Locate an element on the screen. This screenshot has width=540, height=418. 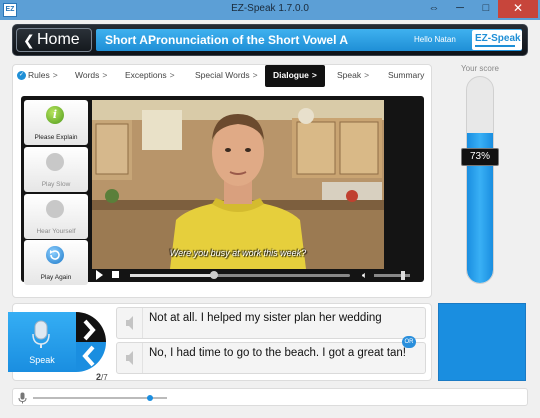
window-title-bar: EZ EZ-Speak 1.7.0.0 ⇔ ─ □ ✕ is located at coordinates (270, 10).